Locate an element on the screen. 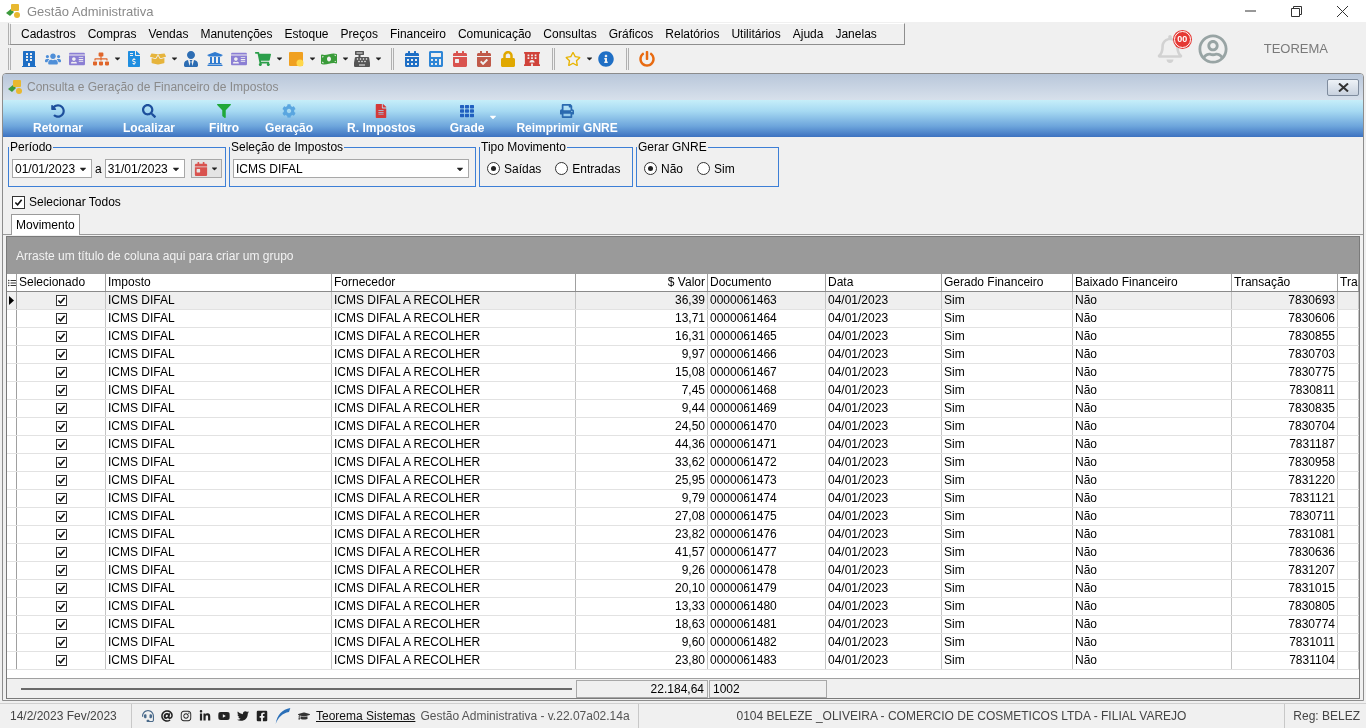 This screenshot has width=1366, height=728. calendar-button is located at coordinates (206, 168).